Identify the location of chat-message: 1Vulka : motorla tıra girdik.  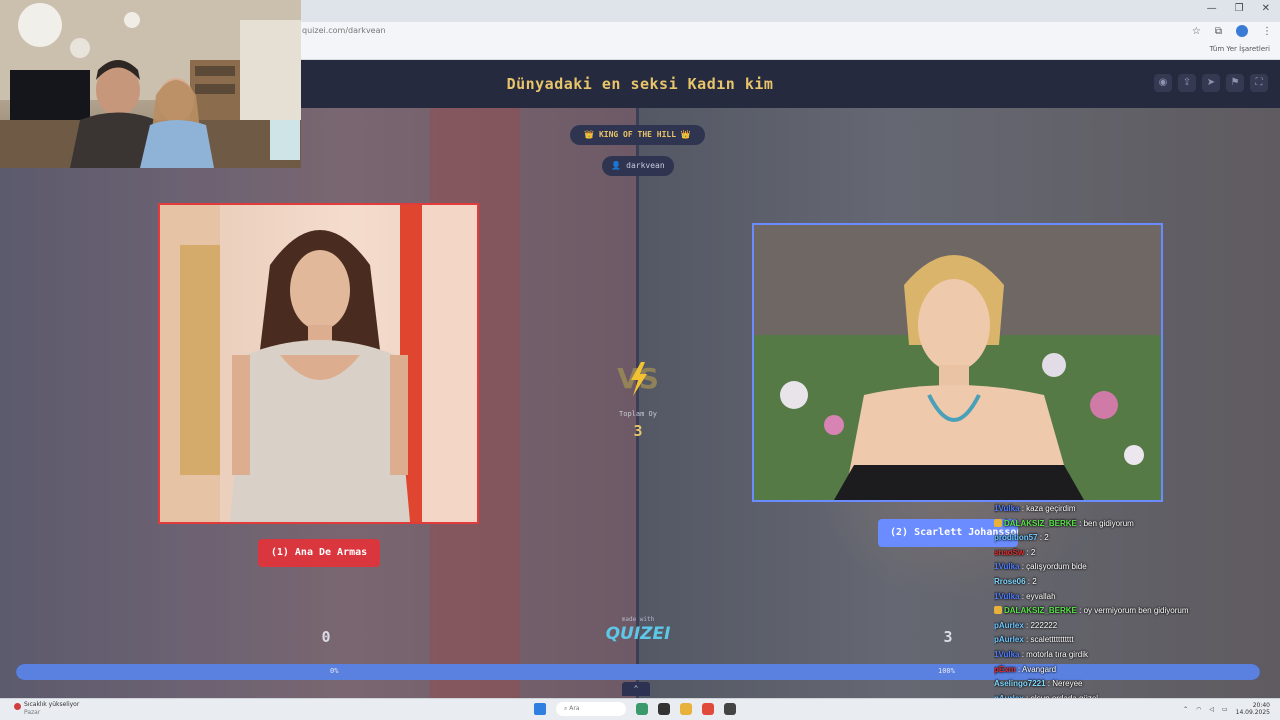
(1129, 655).